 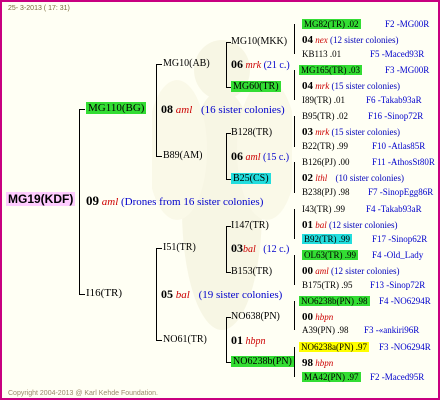 I want to click on node-g2-0-info: 06 mrk (21 c.), so click(x=260, y=64).